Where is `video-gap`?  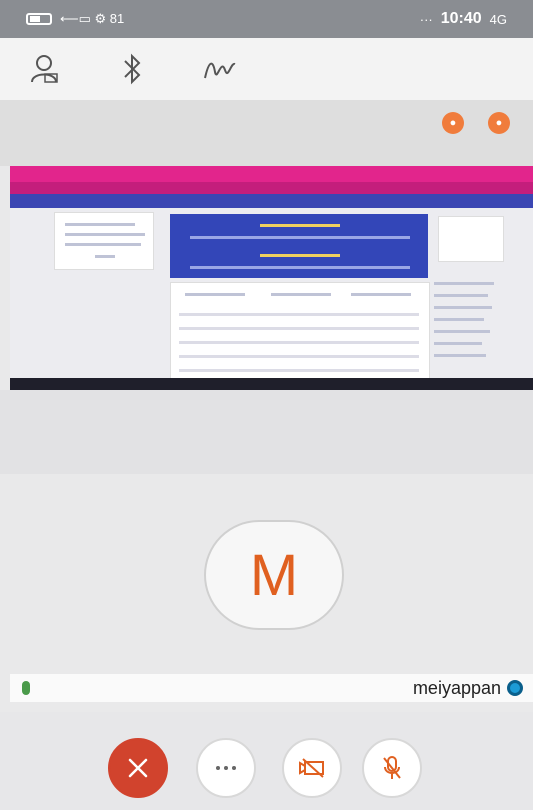
video-gap is located at coordinates (266, 432).